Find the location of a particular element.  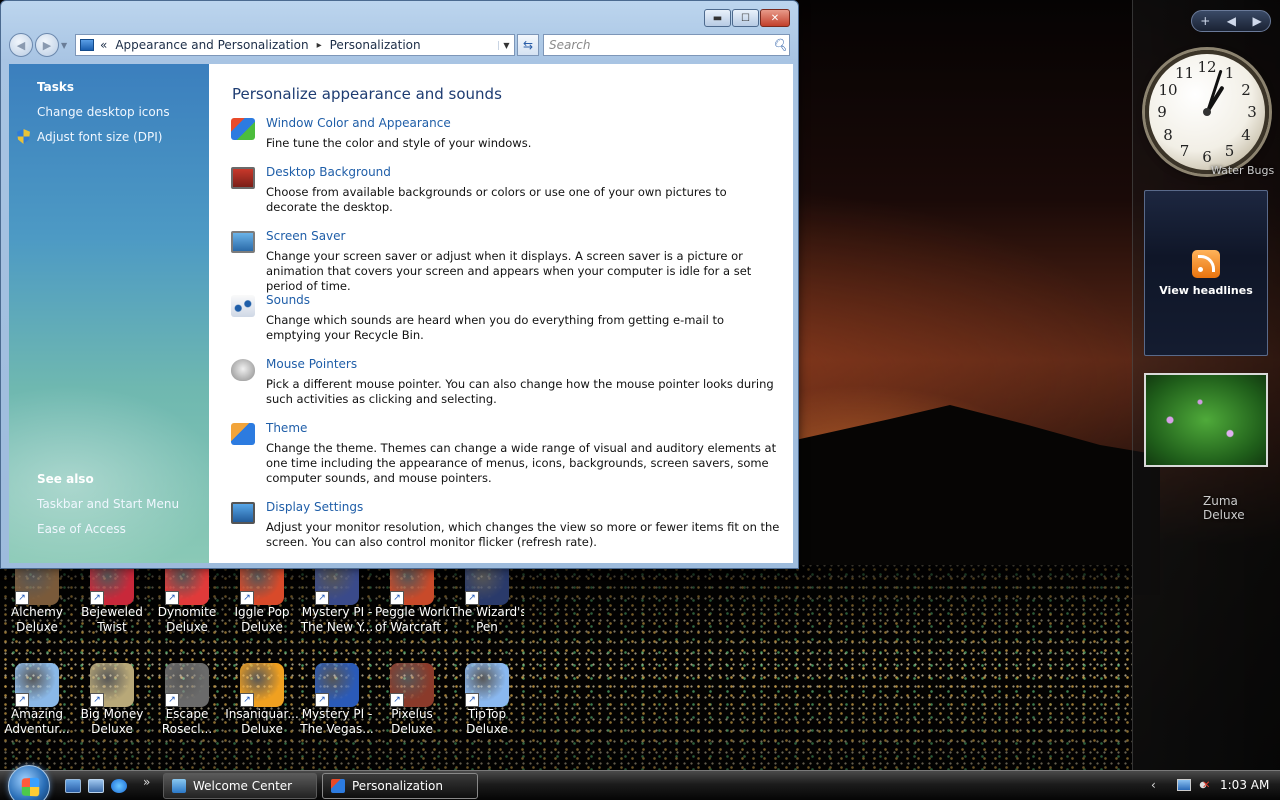

taskbar-button-welcome-center: Welcome Center is located at coordinates (240, 786).